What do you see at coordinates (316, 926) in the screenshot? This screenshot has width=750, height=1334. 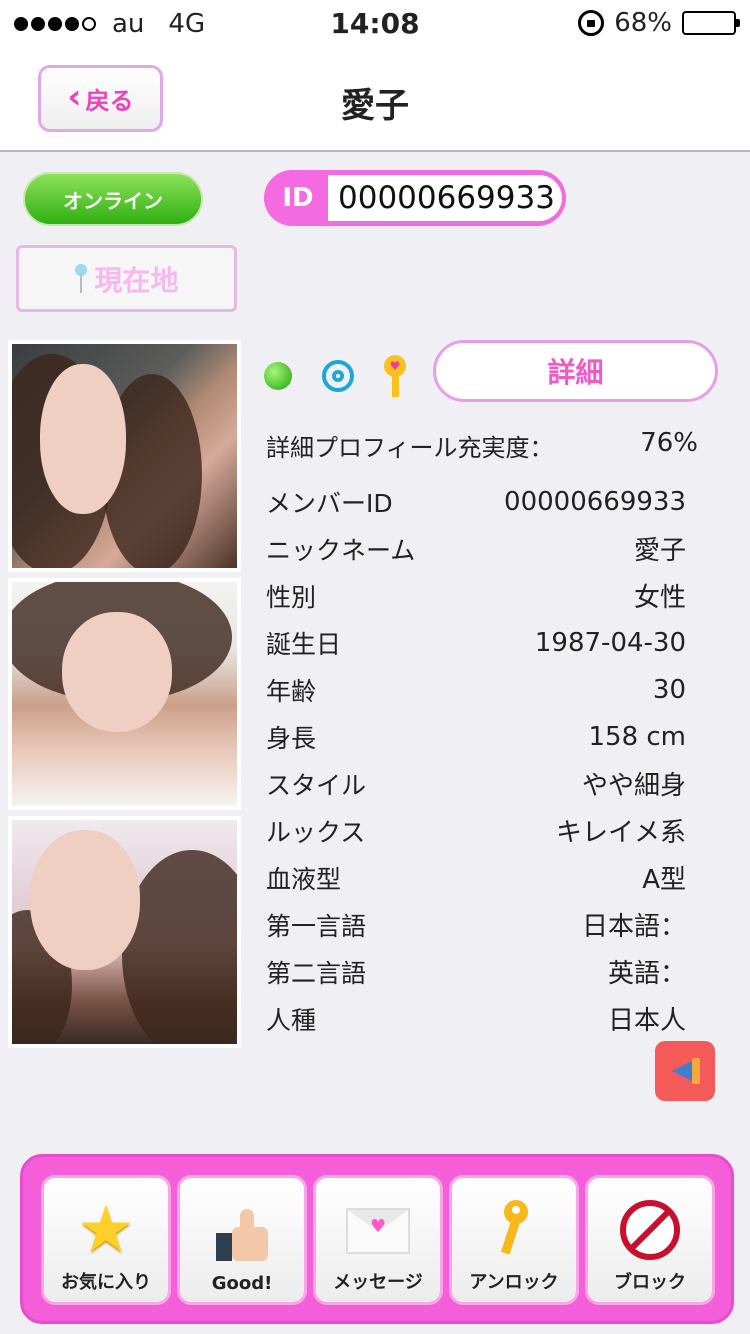 I see `info-label: 第一言語` at bounding box center [316, 926].